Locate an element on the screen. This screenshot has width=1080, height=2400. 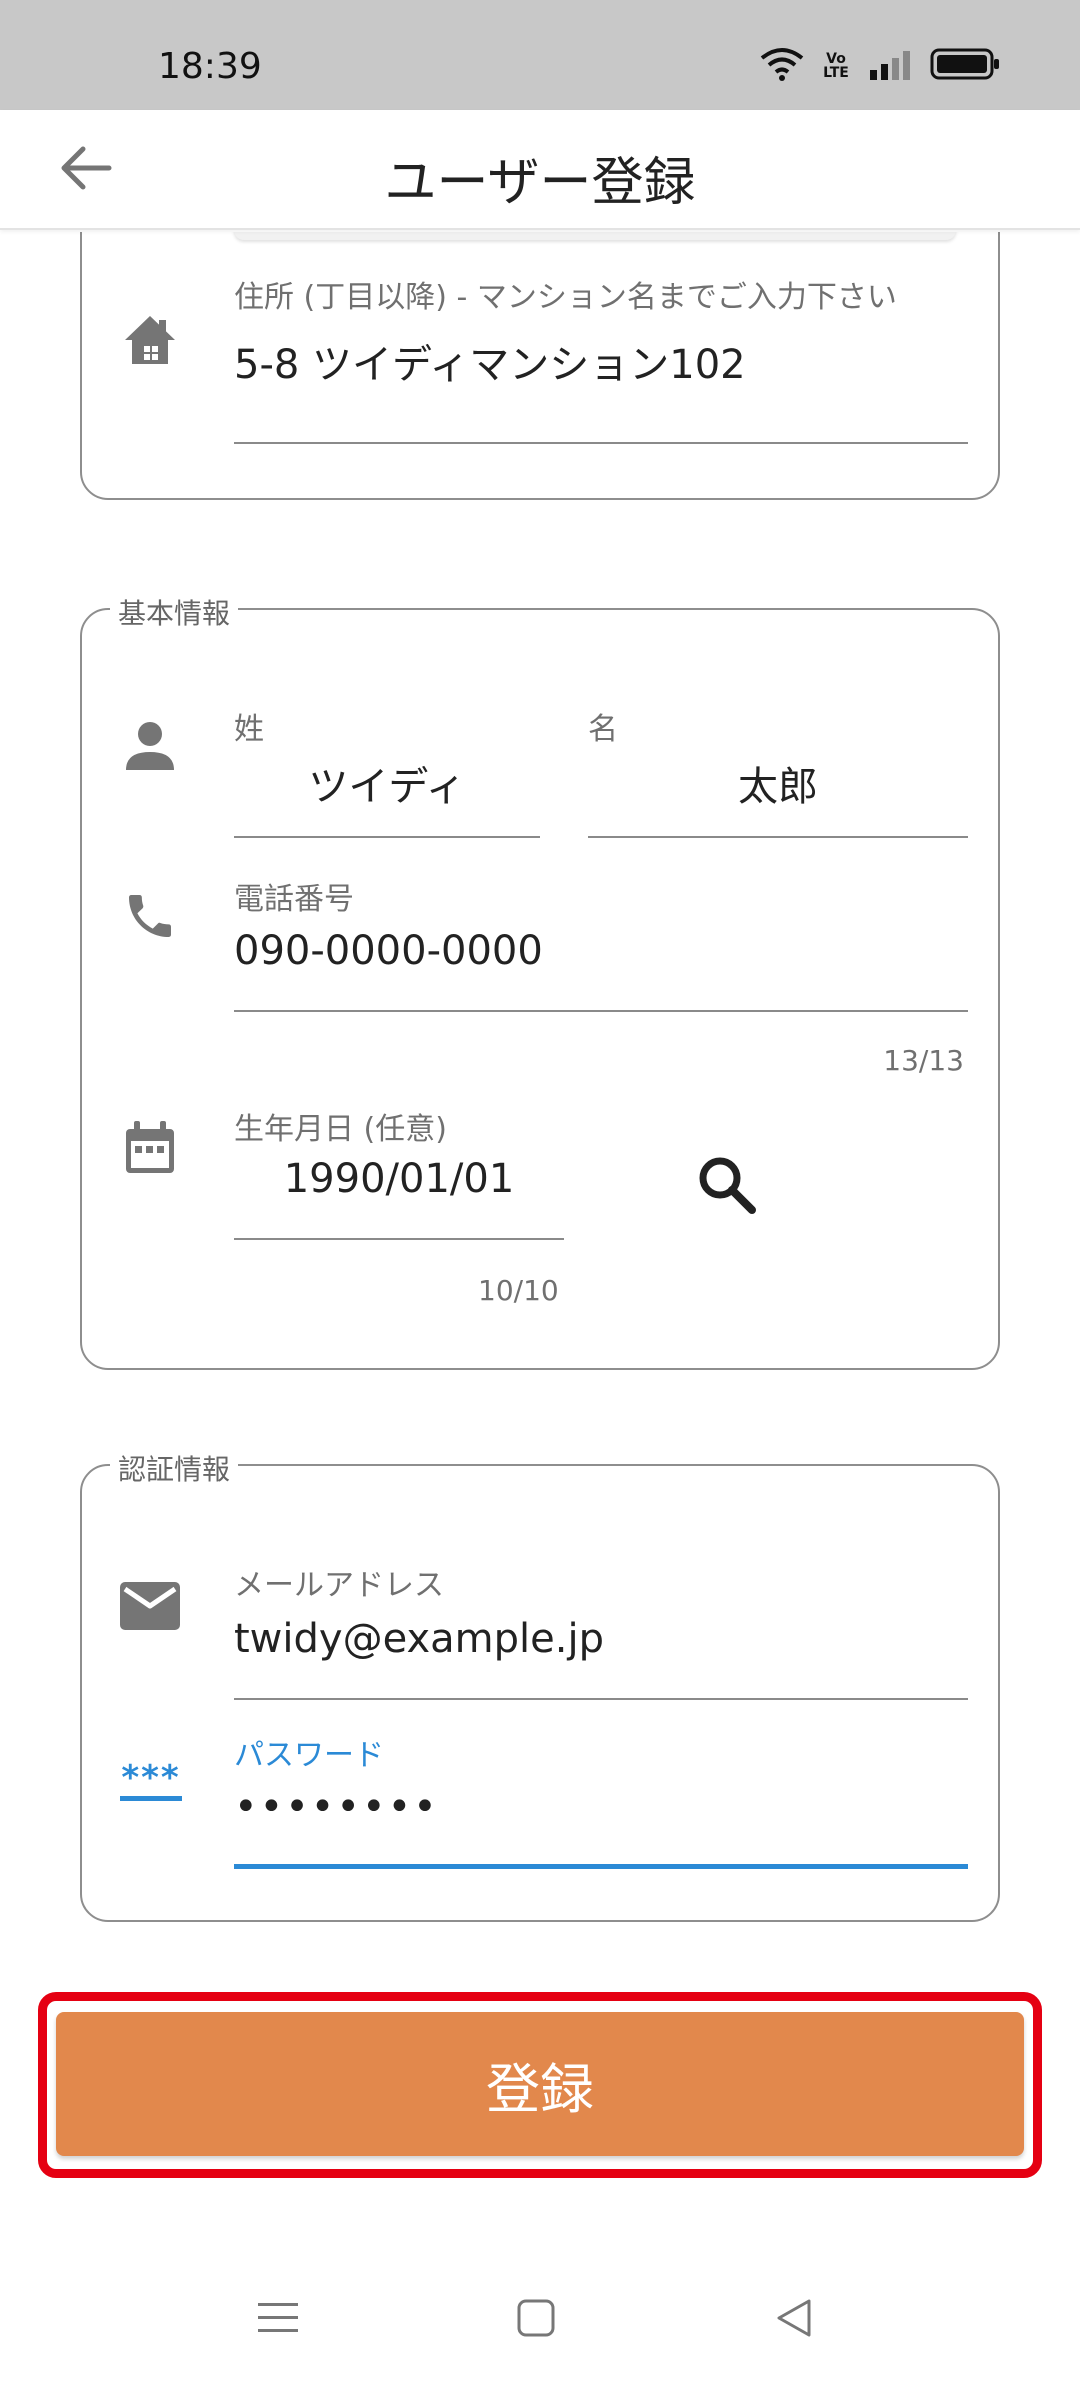
battery-icon is located at coordinates (965, 66).